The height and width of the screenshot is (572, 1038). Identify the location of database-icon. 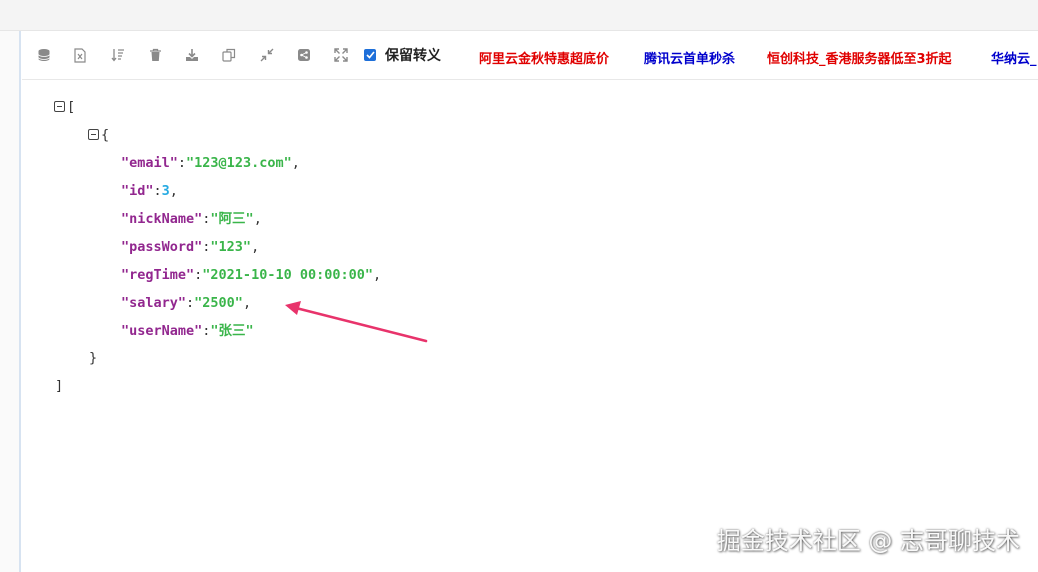
(44, 55).